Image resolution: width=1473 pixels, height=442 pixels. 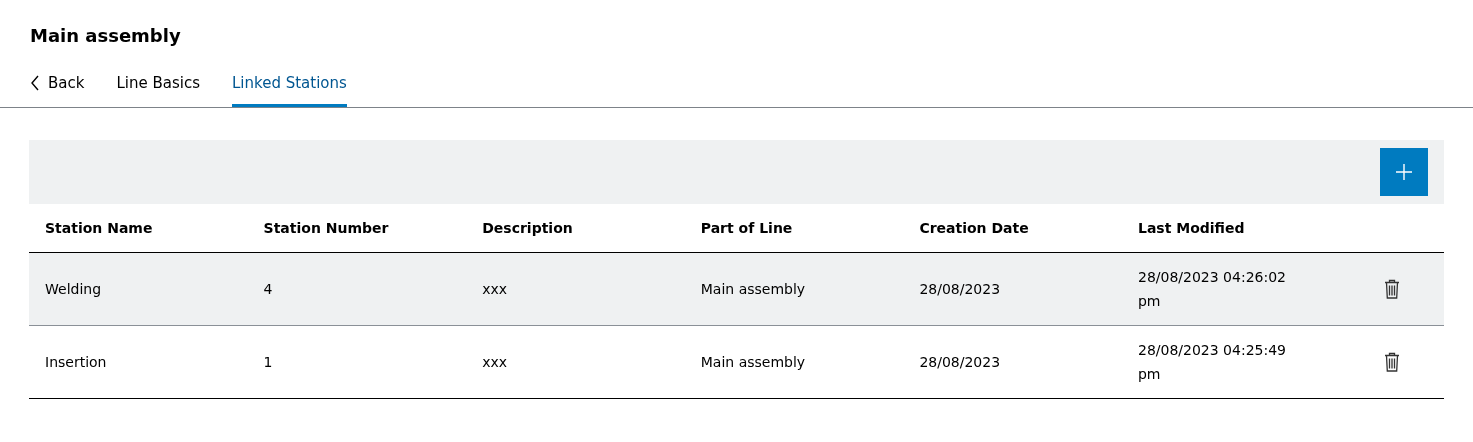 I want to click on add-button, so click(x=1404, y=172).